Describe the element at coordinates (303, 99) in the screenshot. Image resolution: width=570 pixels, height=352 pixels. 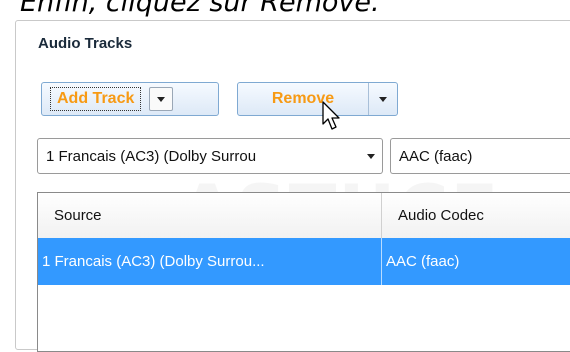
I see `remove-button: Remove` at that location.